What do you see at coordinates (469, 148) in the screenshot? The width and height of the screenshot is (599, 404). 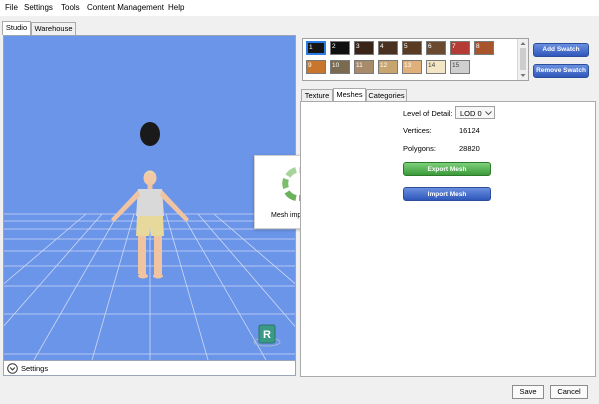 I see `polygons-value: 28820` at bounding box center [469, 148].